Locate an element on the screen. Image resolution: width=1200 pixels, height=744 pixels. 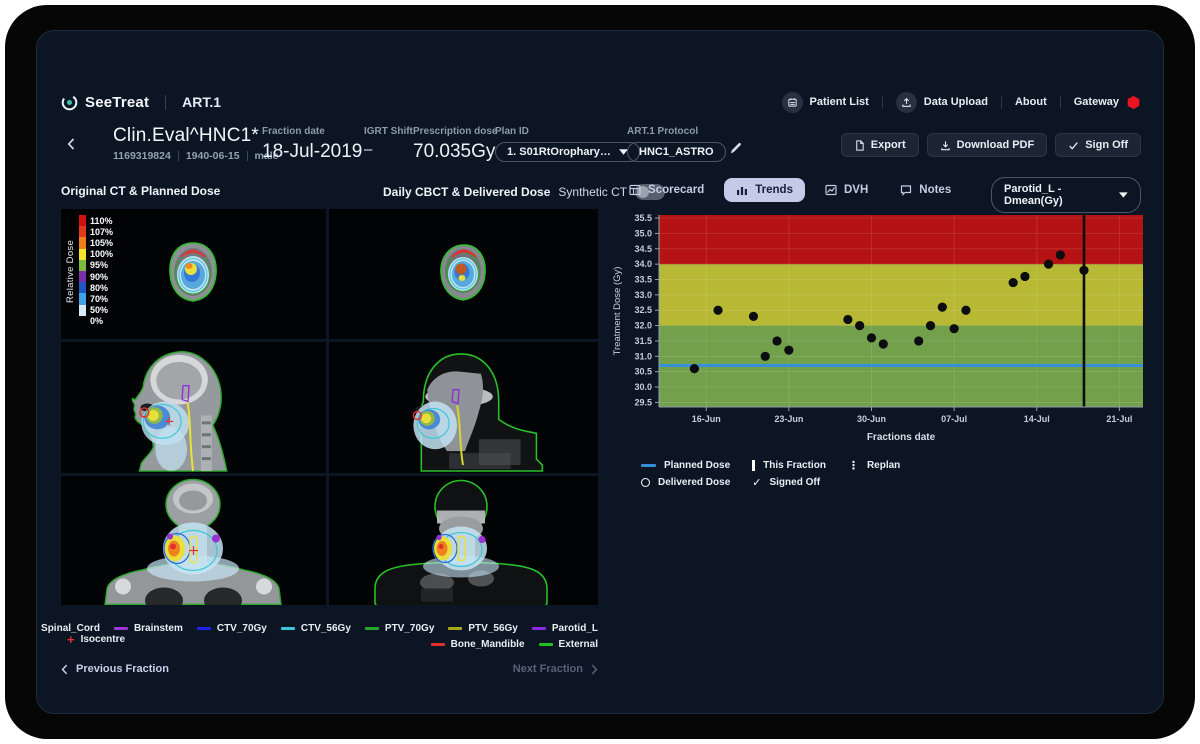
structure-label: CTV_56Gy is located at coordinates (325, 628).